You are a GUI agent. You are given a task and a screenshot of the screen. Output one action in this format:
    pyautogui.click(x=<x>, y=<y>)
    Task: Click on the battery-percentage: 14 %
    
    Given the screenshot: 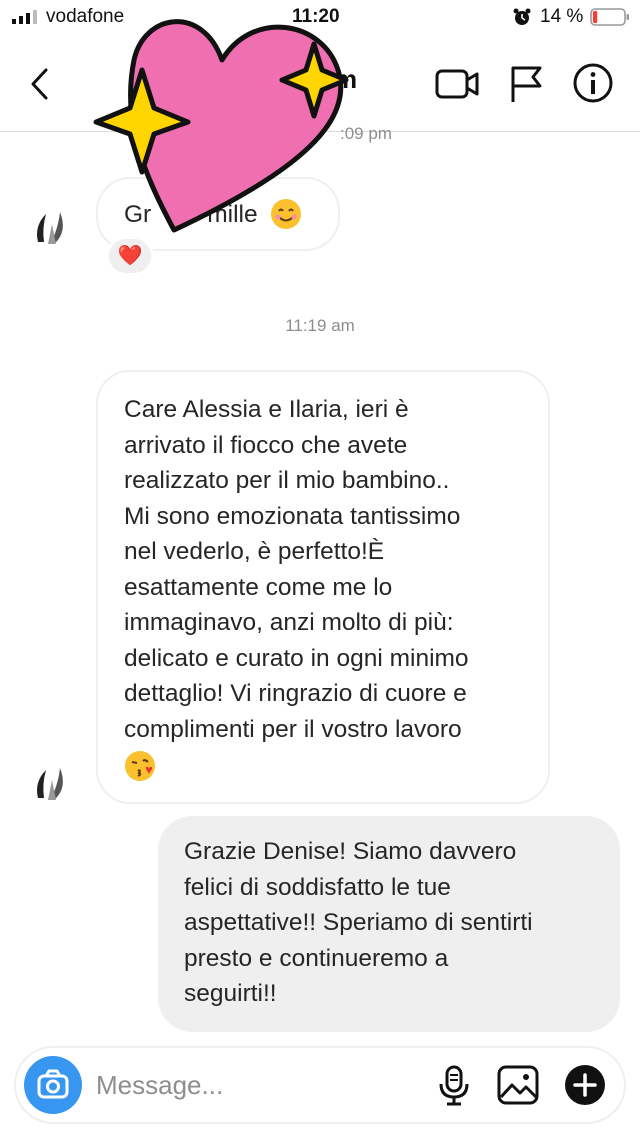 What is the action you would take?
    pyautogui.click(x=562, y=16)
    